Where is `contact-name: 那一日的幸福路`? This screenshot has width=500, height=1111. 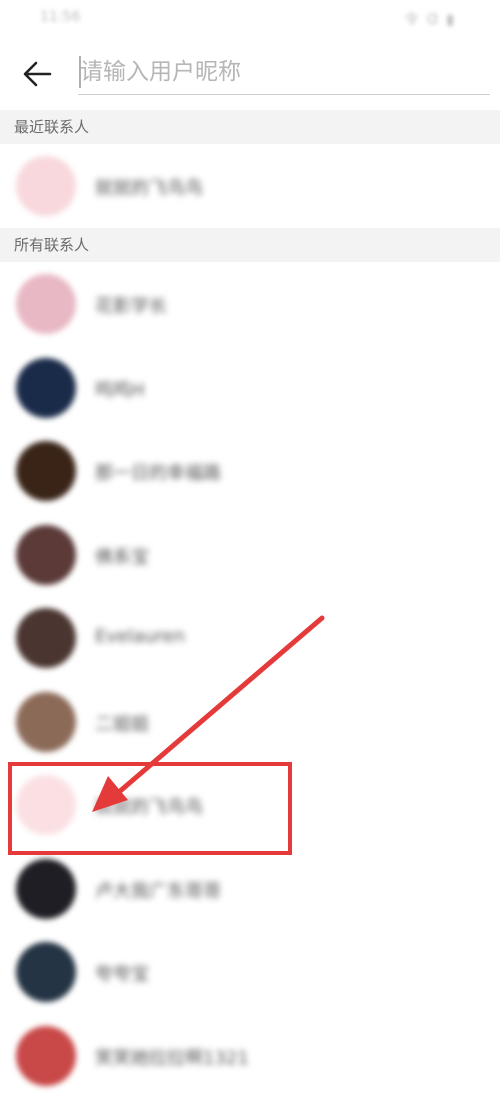 contact-name: 那一日的幸福路 is located at coordinates (158, 473).